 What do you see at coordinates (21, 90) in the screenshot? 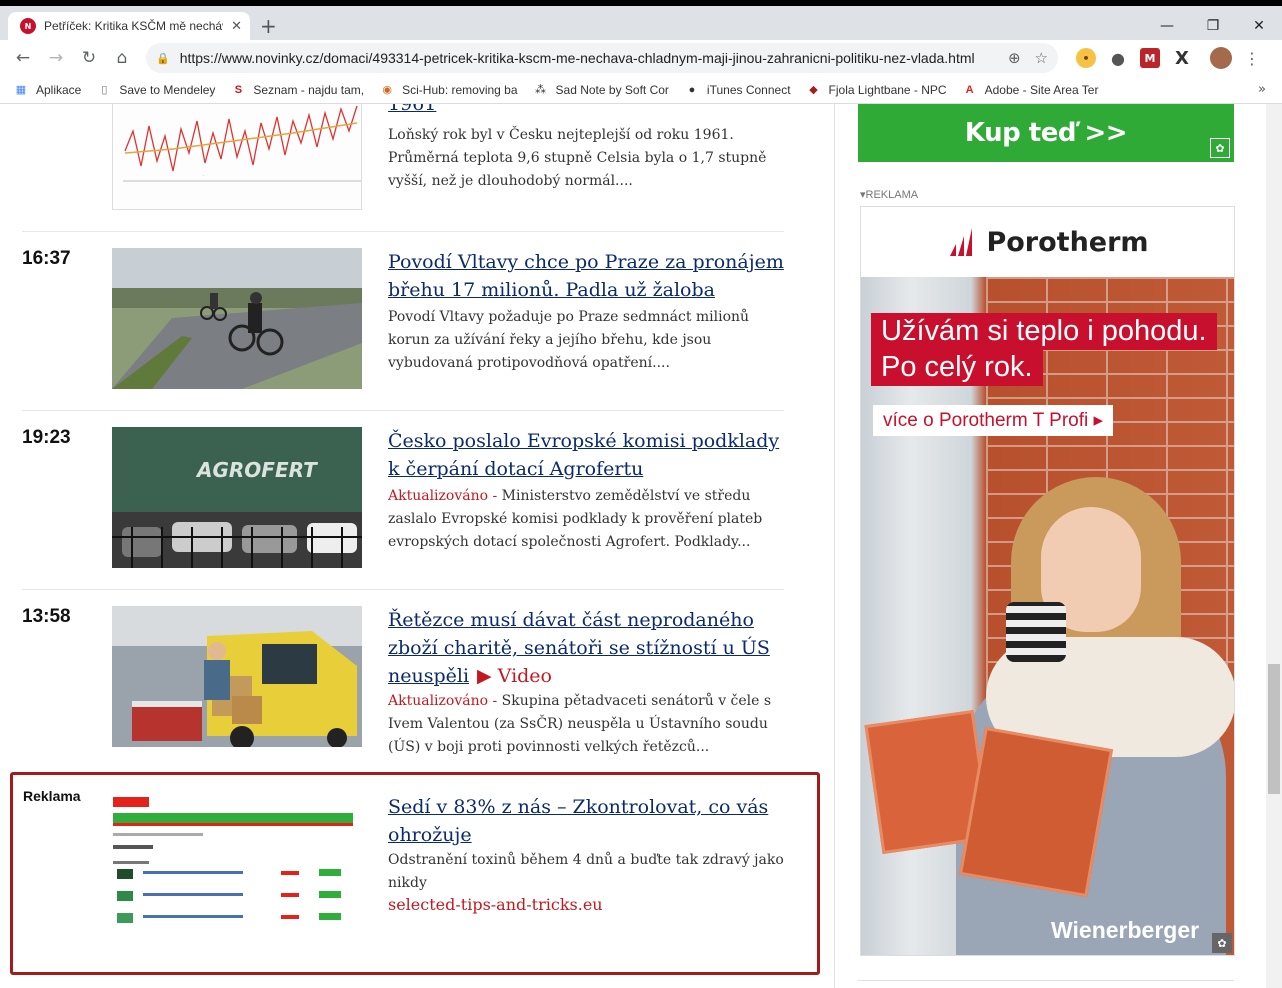
I see `apps-grid-icon: ▦` at bounding box center [21, 90].